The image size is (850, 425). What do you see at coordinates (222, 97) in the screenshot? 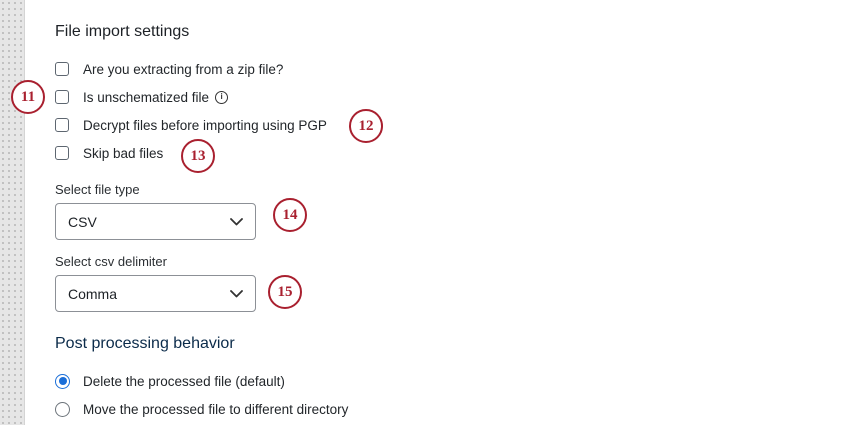
I see `info-icon: i` at bounding box center [222, 97].